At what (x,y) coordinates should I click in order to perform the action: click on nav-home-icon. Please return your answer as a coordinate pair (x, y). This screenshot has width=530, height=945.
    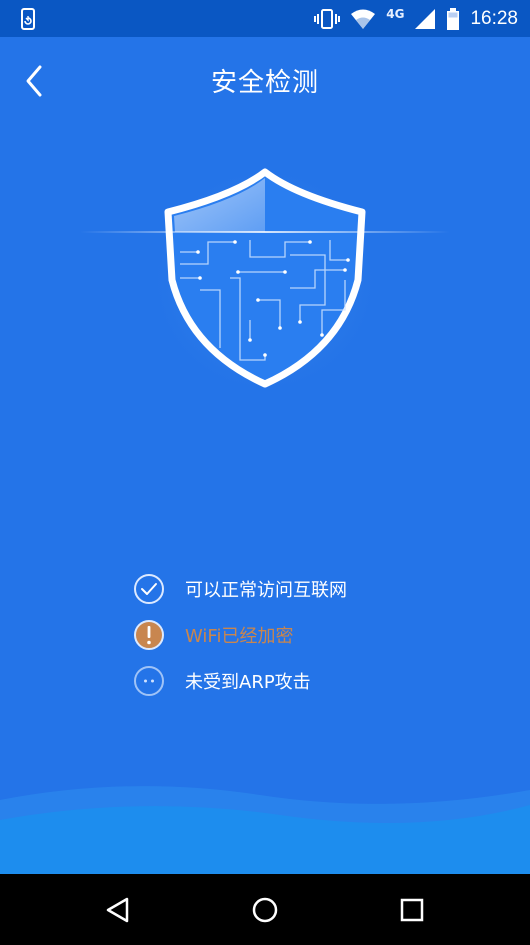
    Looking at the image, I should click on (265, 910).